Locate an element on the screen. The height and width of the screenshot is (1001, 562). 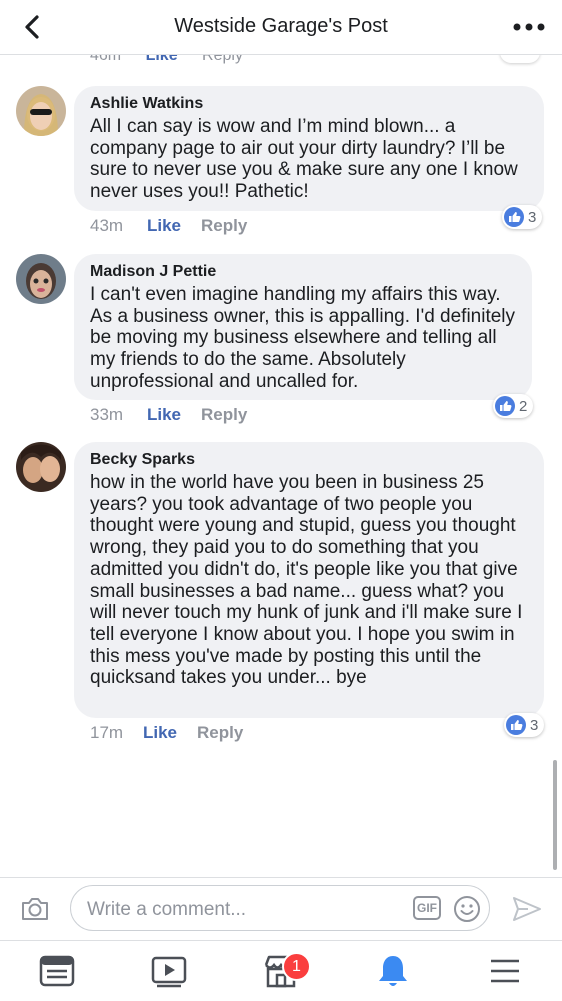
post-header: Westside Garage's Post is located at coordinates (281, 27).